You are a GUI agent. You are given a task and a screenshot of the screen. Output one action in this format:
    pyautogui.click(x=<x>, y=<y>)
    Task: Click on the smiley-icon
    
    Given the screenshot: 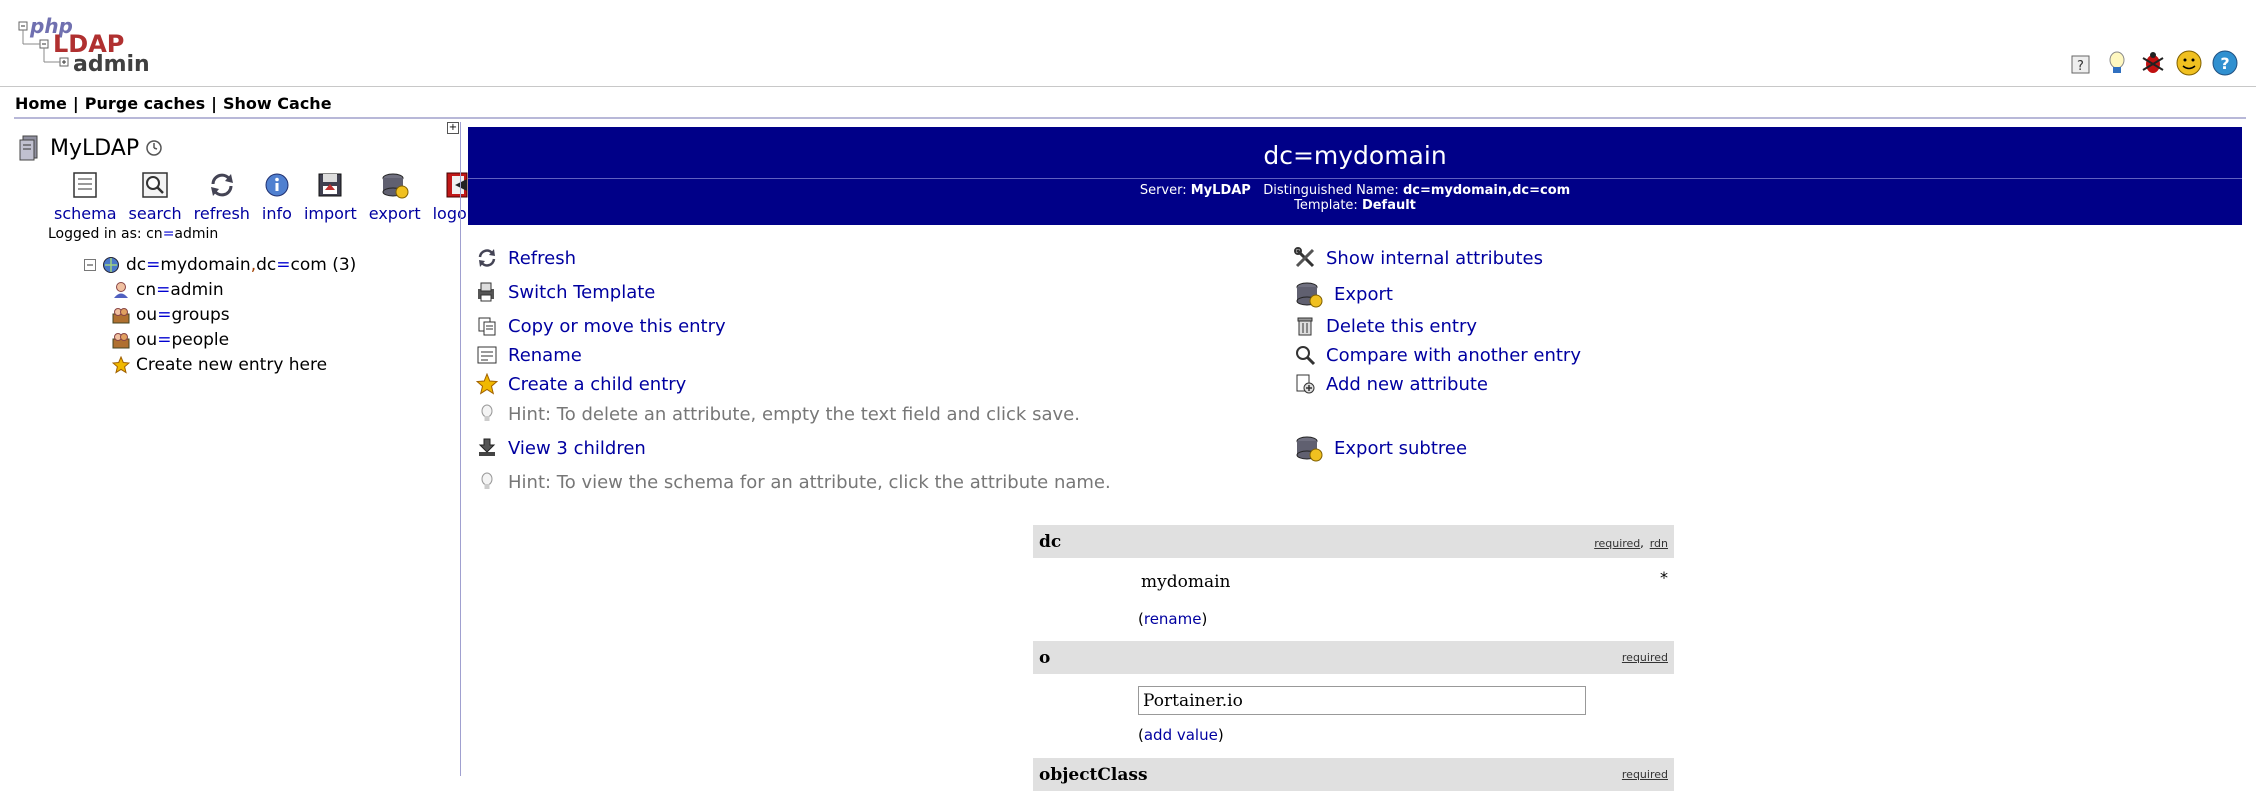 What is the action you would take?
    pyautogui.click(x=2189, y=63)
    